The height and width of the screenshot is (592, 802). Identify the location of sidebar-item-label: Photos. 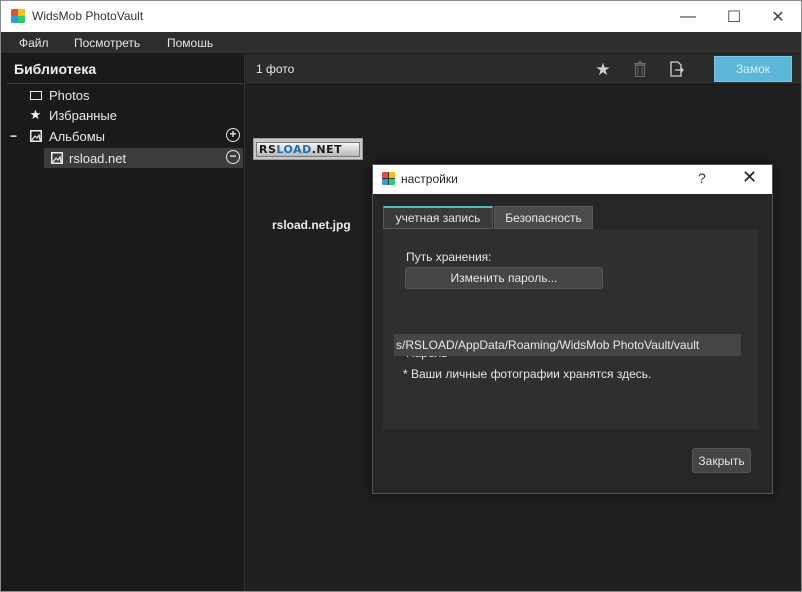
(69, 95).